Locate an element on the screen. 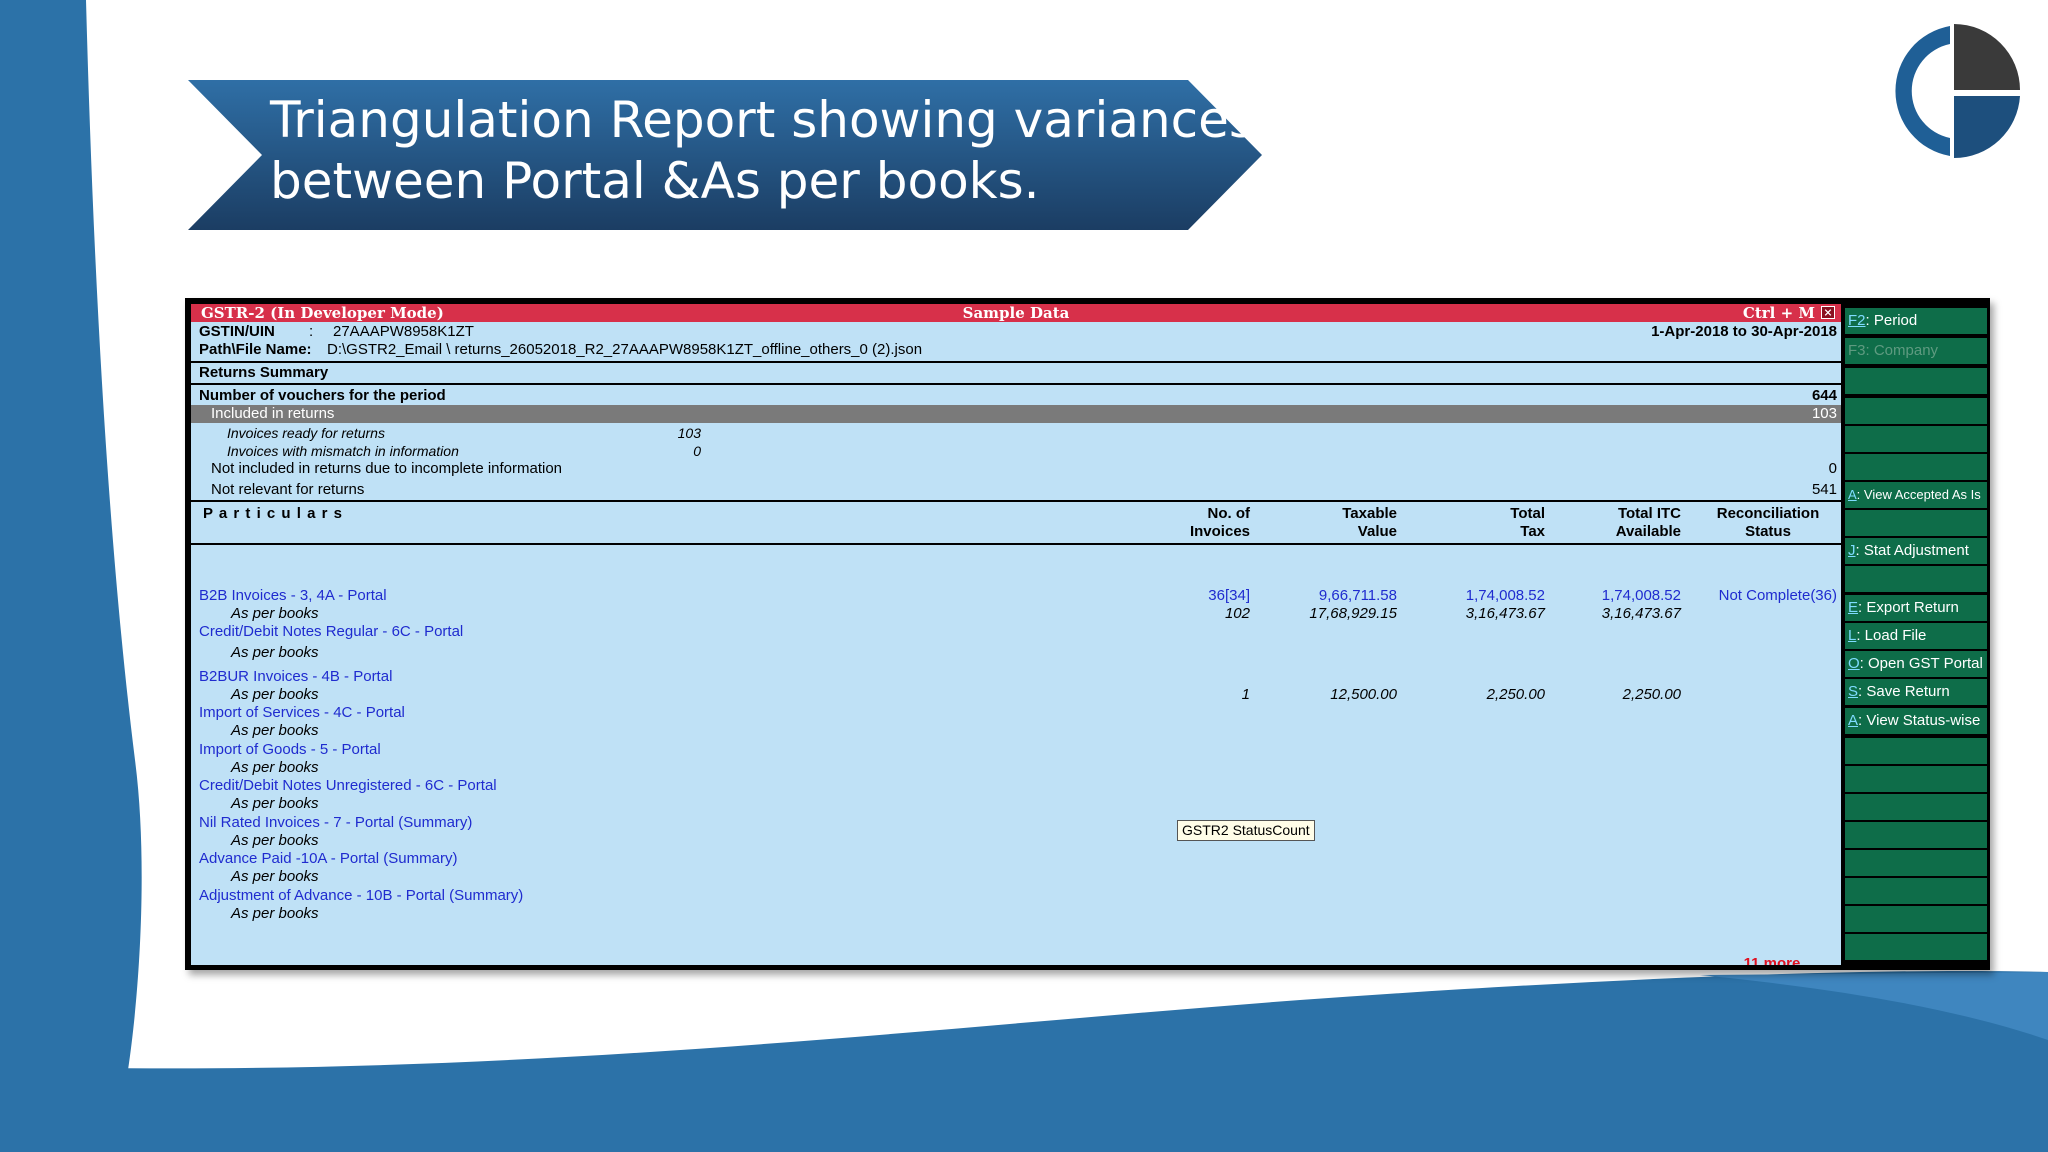  selected-row-included: Included in returns 103 is located at coordinates (1016, 414).